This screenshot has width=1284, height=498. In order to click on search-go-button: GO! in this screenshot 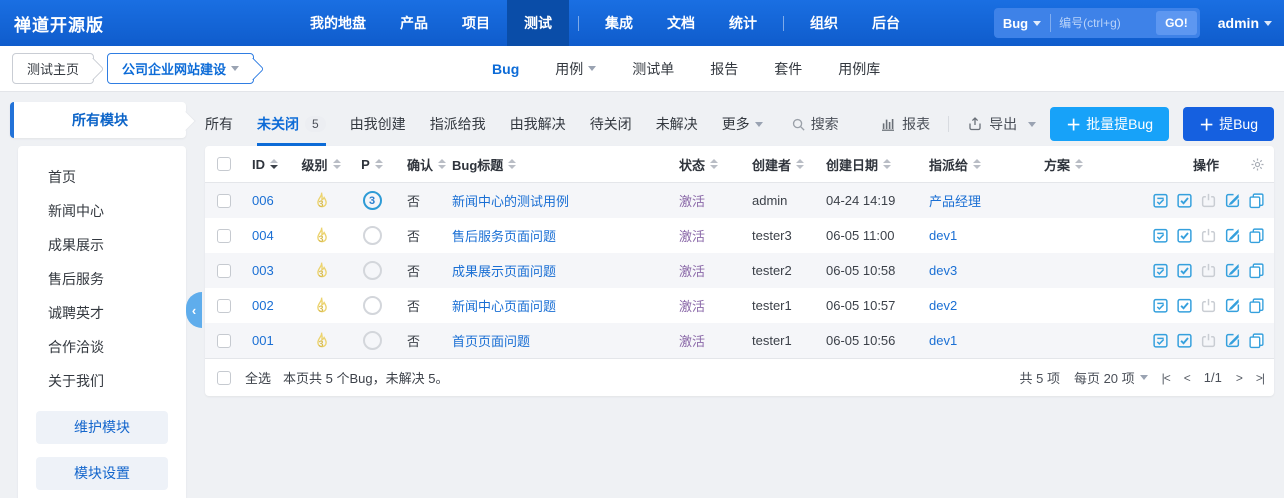, I will do `click(1176, 23)`.